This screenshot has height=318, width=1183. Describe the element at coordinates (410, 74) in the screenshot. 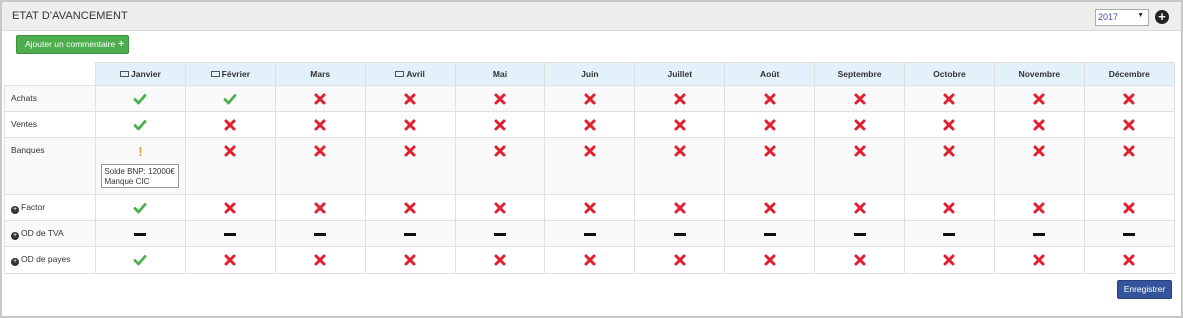

I see `month-header-3: Avril` at that location.